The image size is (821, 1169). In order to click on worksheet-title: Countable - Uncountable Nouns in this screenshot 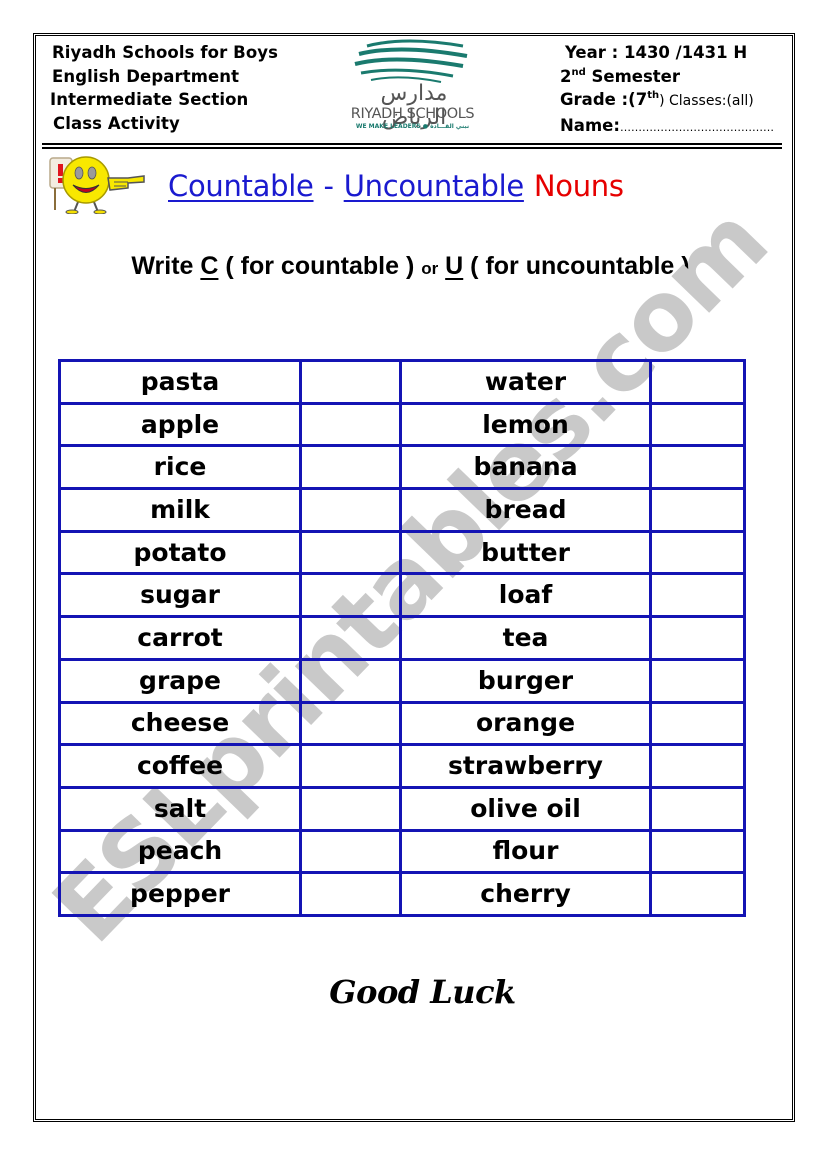, I will do `click(396, 186)`.